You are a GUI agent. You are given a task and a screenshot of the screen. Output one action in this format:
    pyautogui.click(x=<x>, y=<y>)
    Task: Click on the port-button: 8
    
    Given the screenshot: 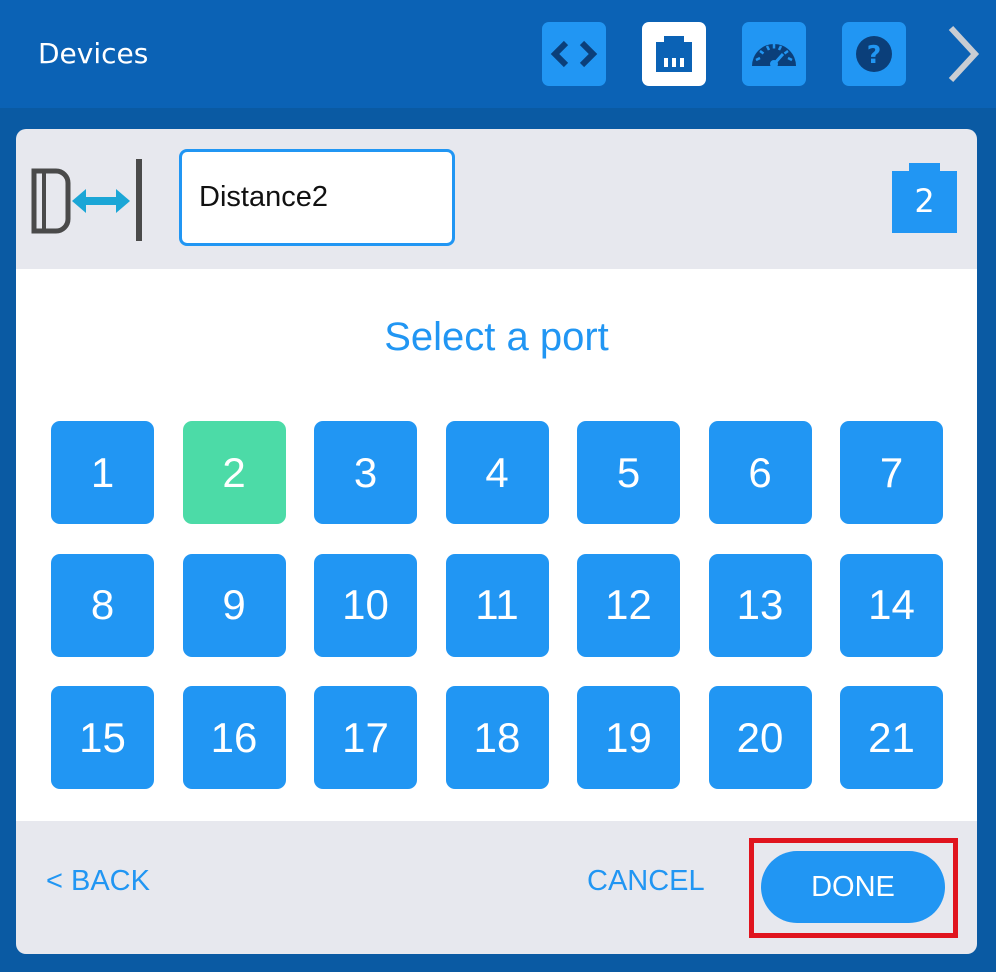 What is the action you would take?
    pyautogui.click(x=102, y=605)
    